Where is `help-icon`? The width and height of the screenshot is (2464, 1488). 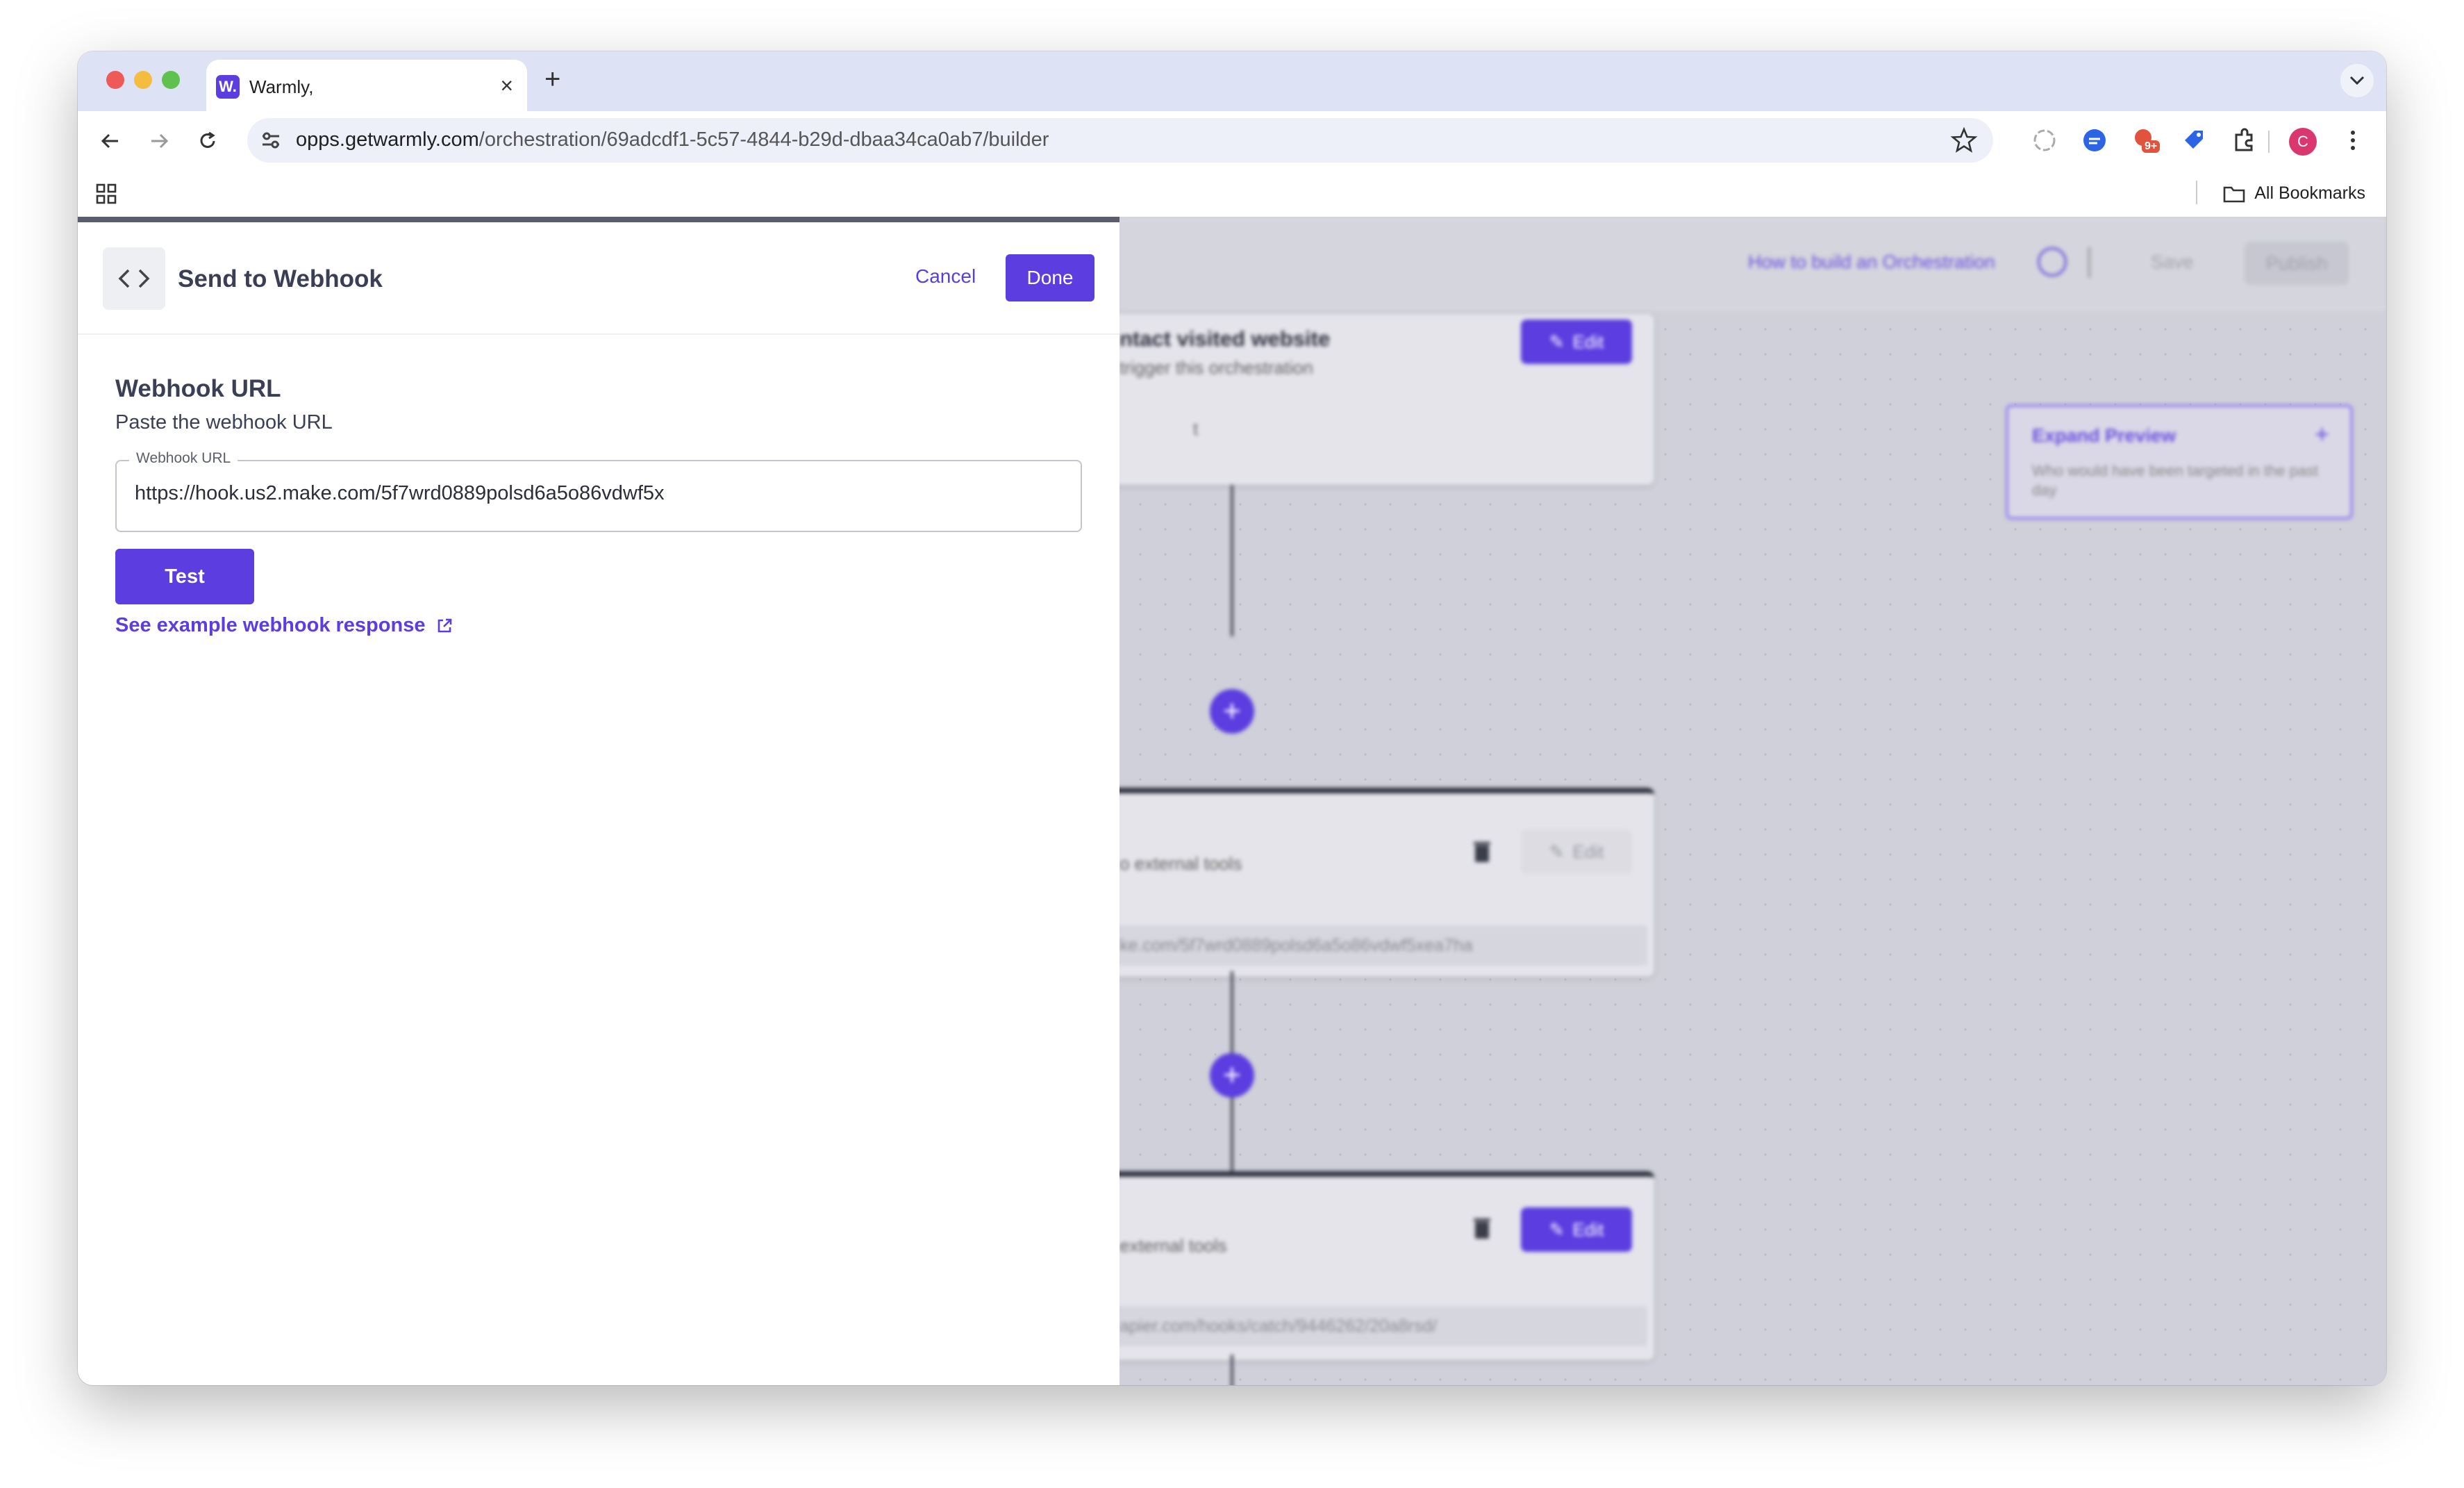
help-icon is located at coordinates (2052, 261).